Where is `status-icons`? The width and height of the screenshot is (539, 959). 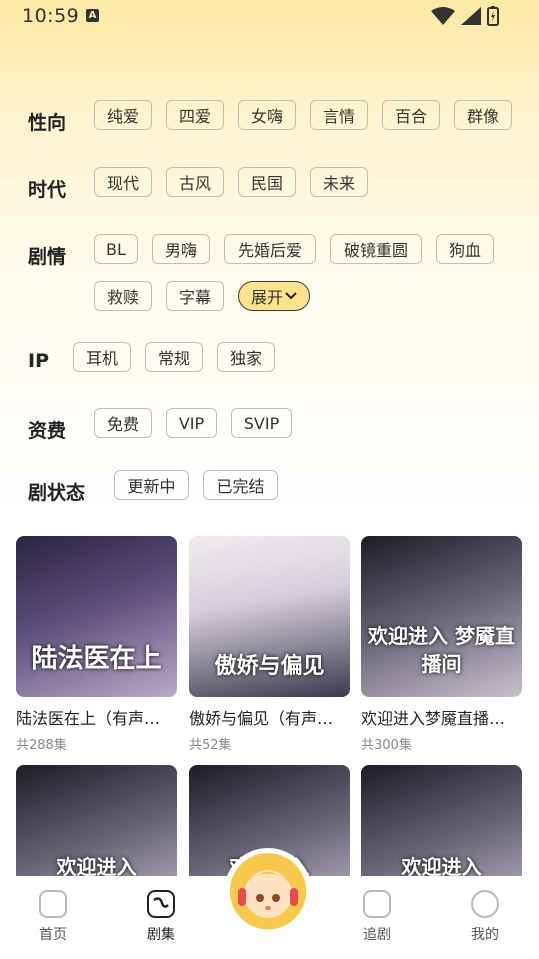 status-icons is located at coordinates (465, 16).